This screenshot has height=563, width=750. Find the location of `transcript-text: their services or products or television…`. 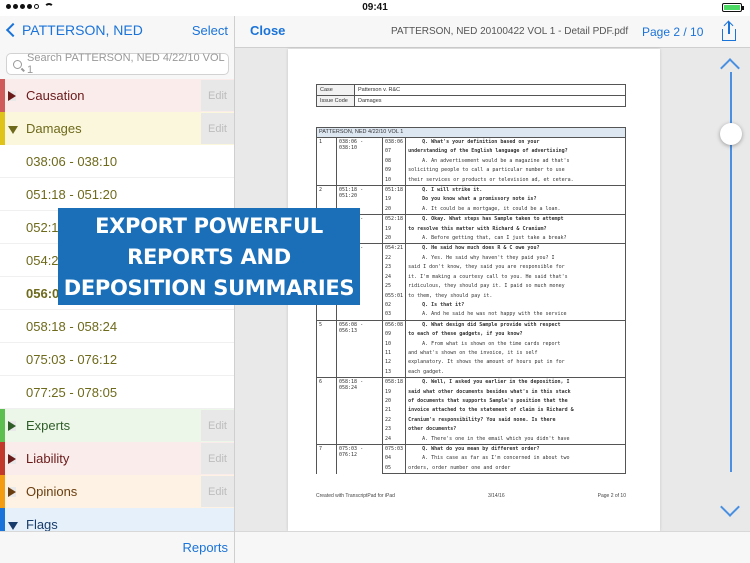

transcript-text: their services or products or television… is located at coordinates (515, 180).